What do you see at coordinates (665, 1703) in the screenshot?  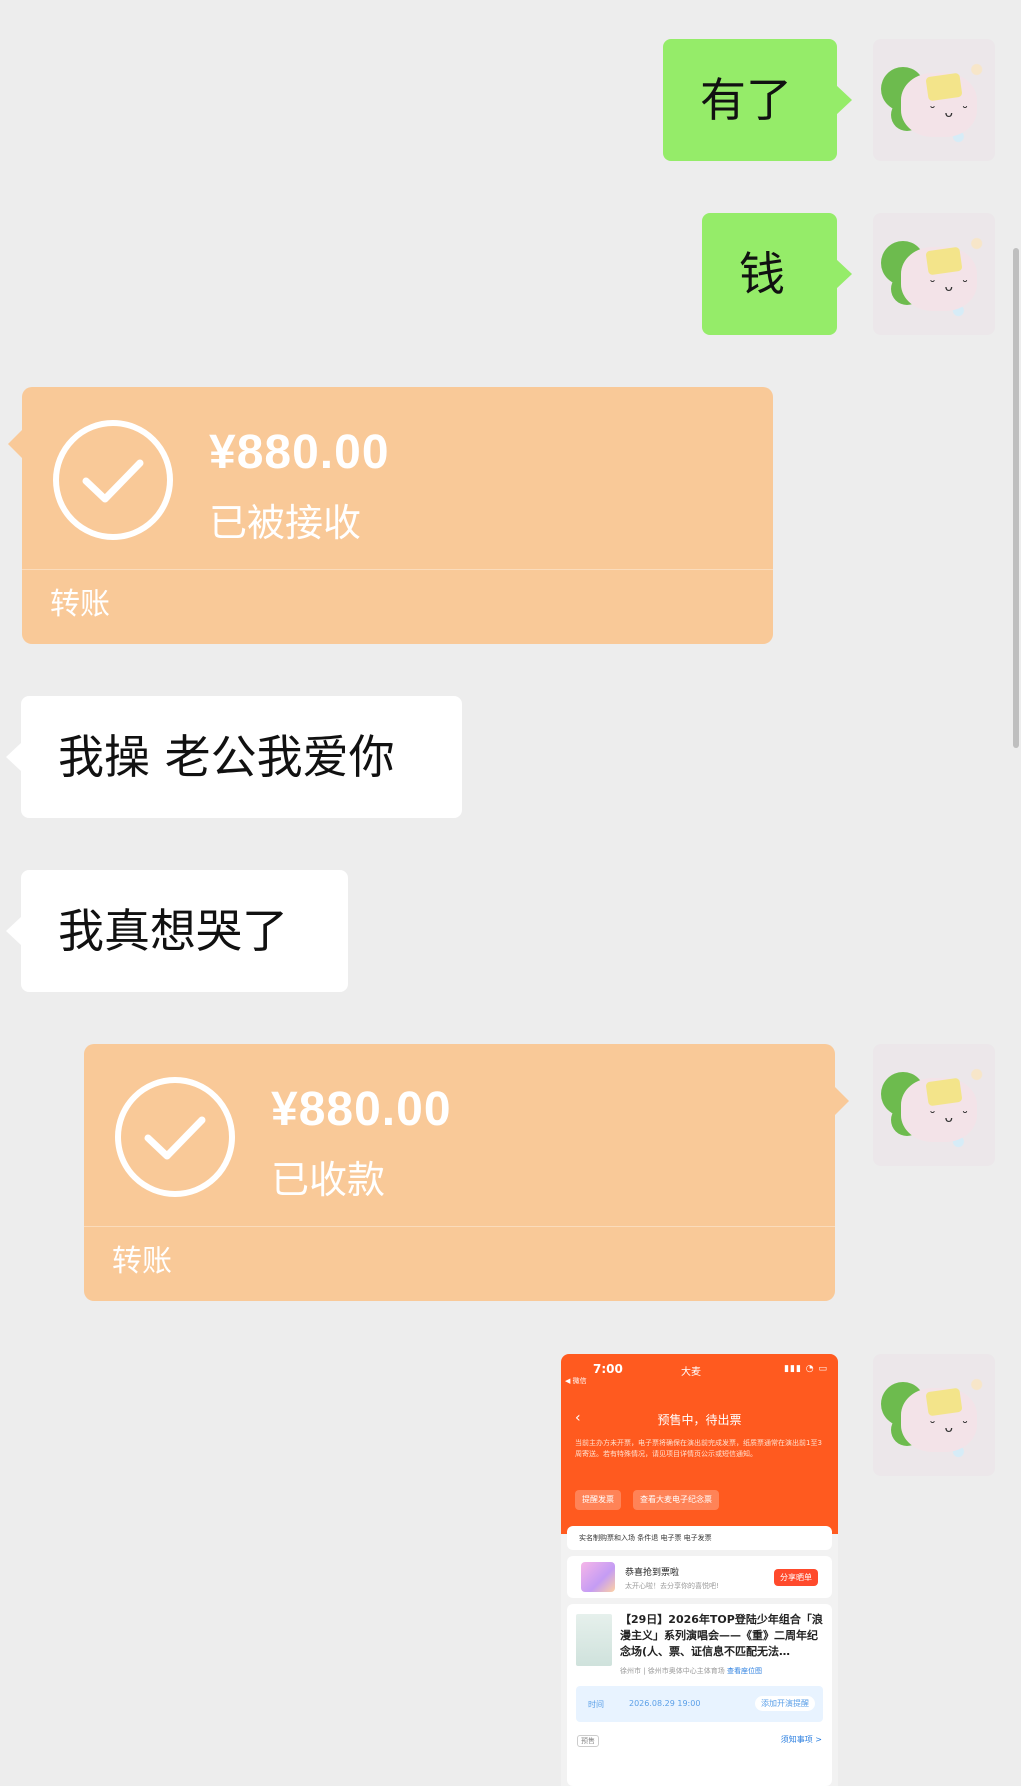 I see `time-value: 2026.08.29 19:00` at bounding box center [665, 1703].